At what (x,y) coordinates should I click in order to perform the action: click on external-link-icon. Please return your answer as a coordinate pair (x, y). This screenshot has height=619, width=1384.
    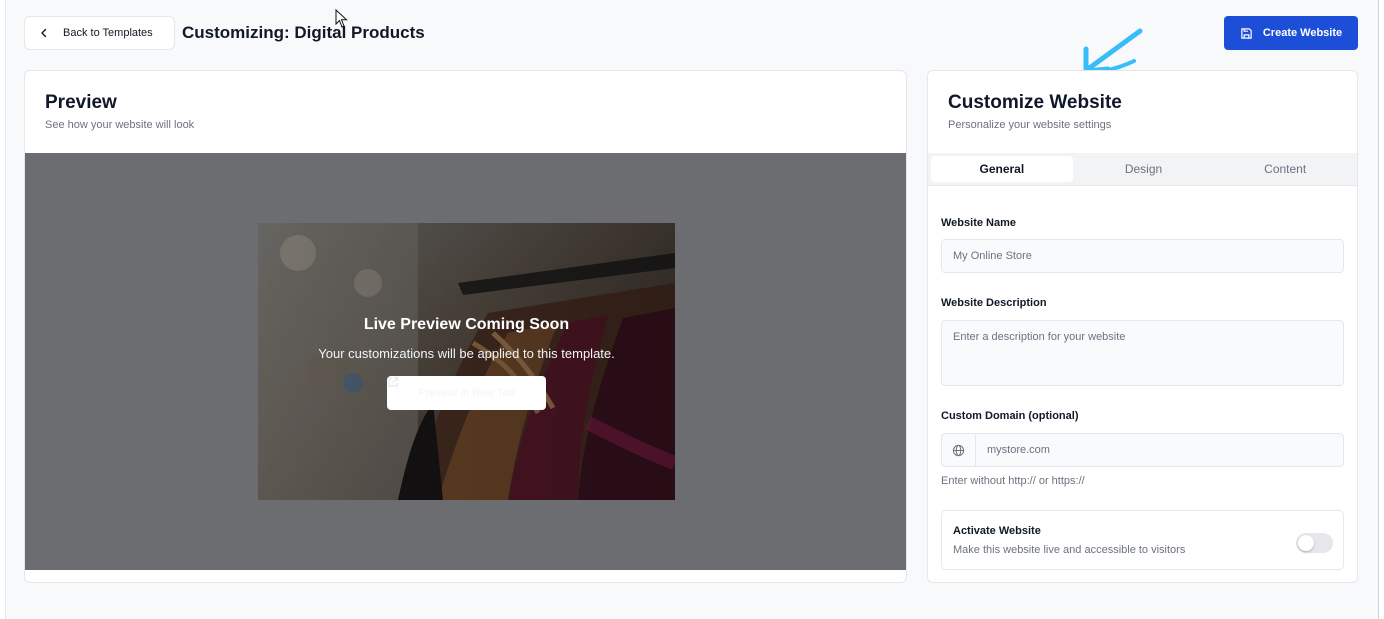
    Looking at the image, I should click on (393, 381).